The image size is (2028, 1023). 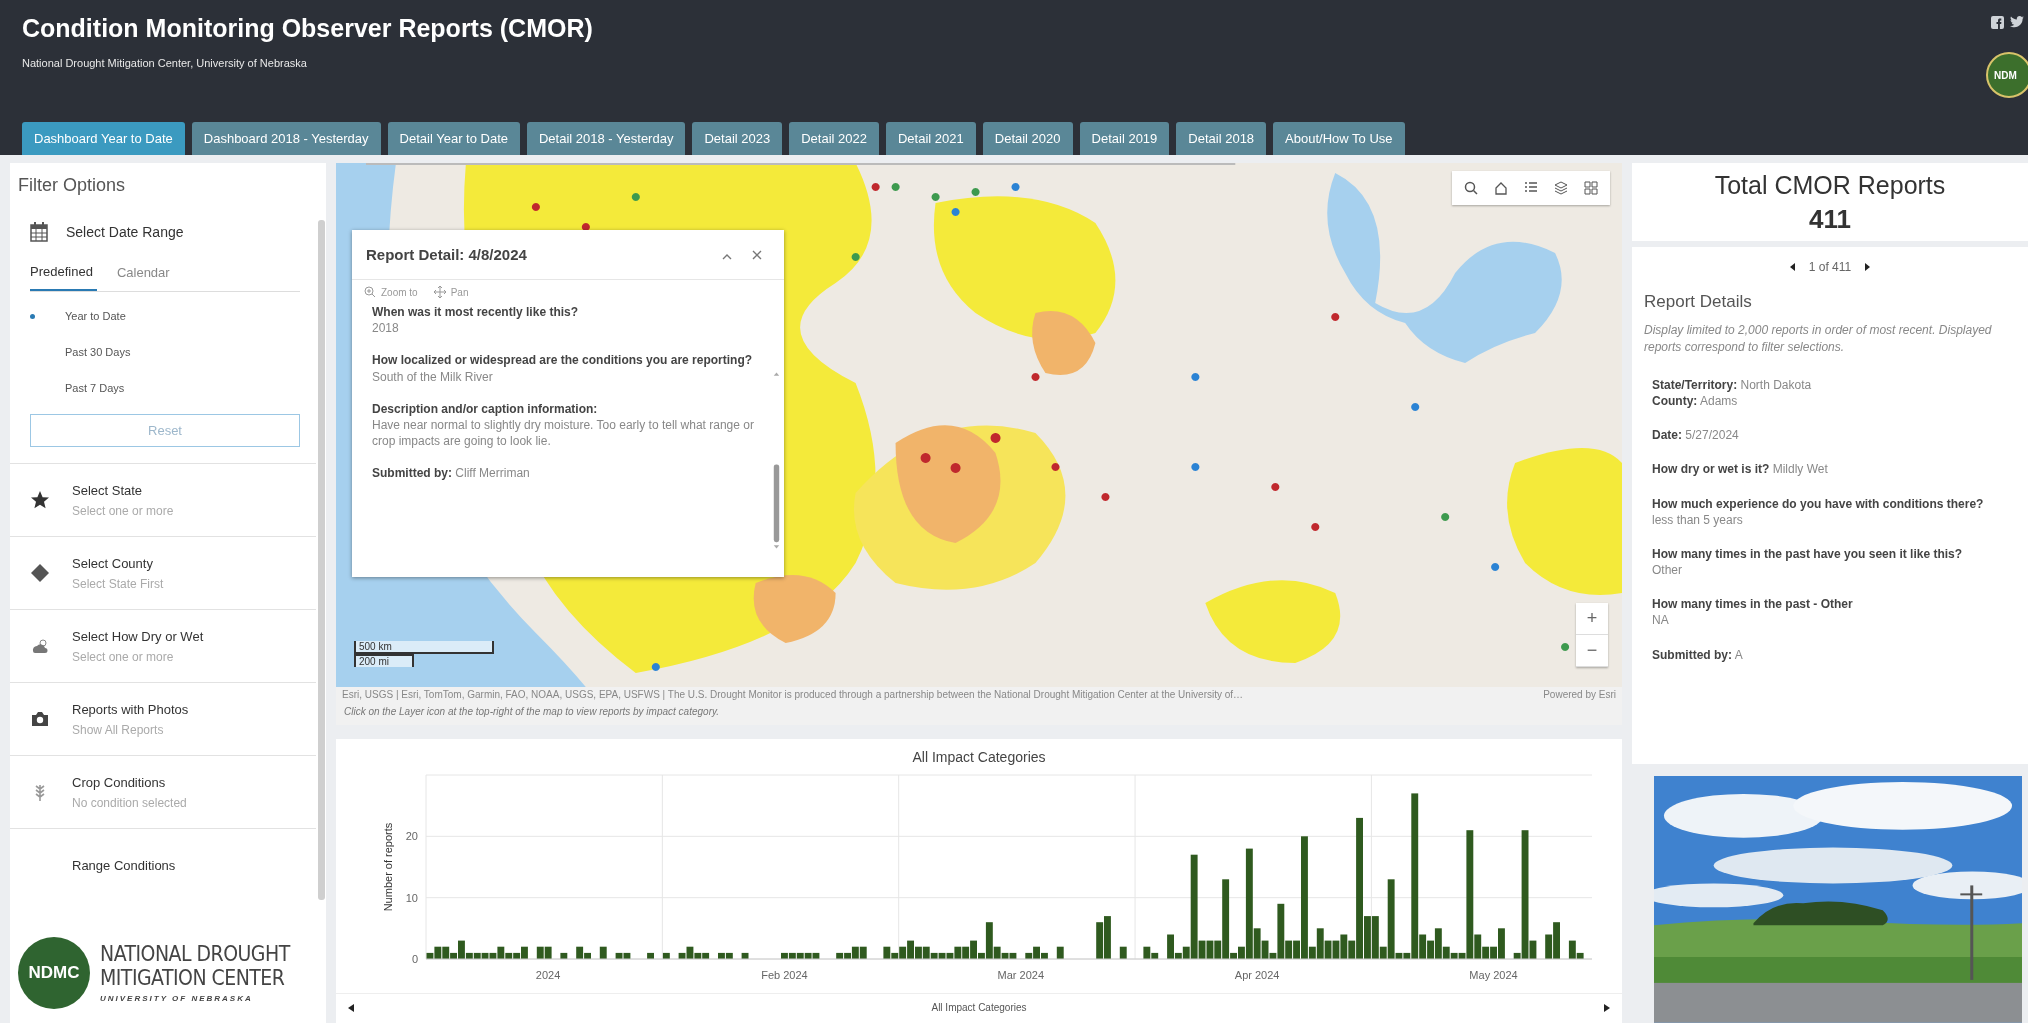 I want to click on layers-icon, so click(x=1561, y=188).